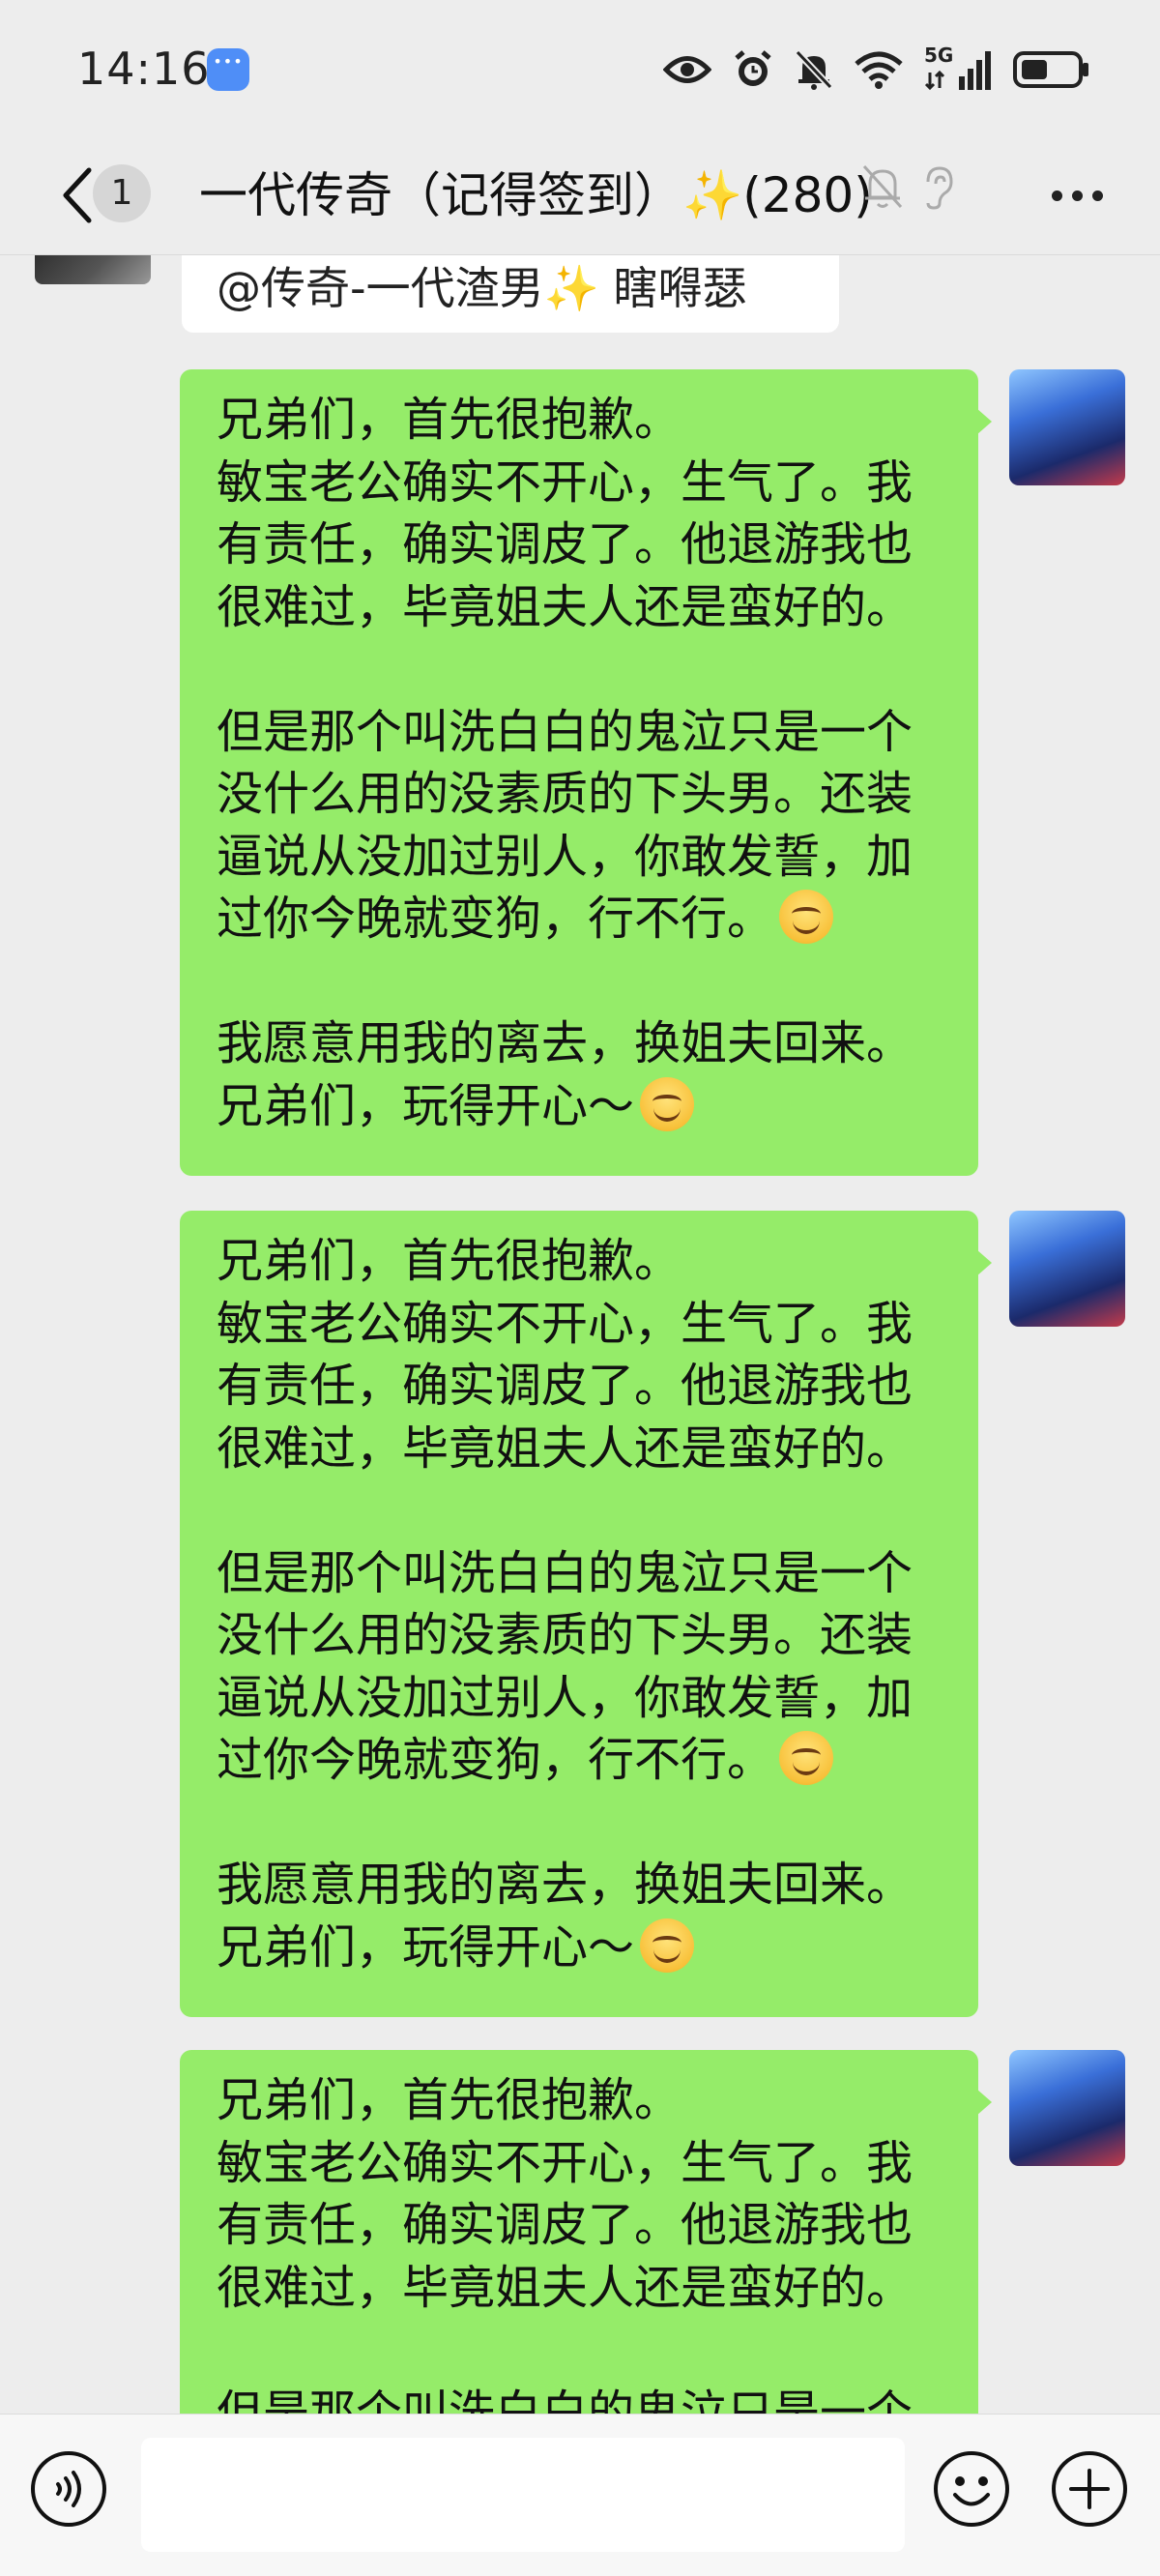 This screenshot has width=1160, height=2576. I want to click on signal-icon, so click(958, 71).